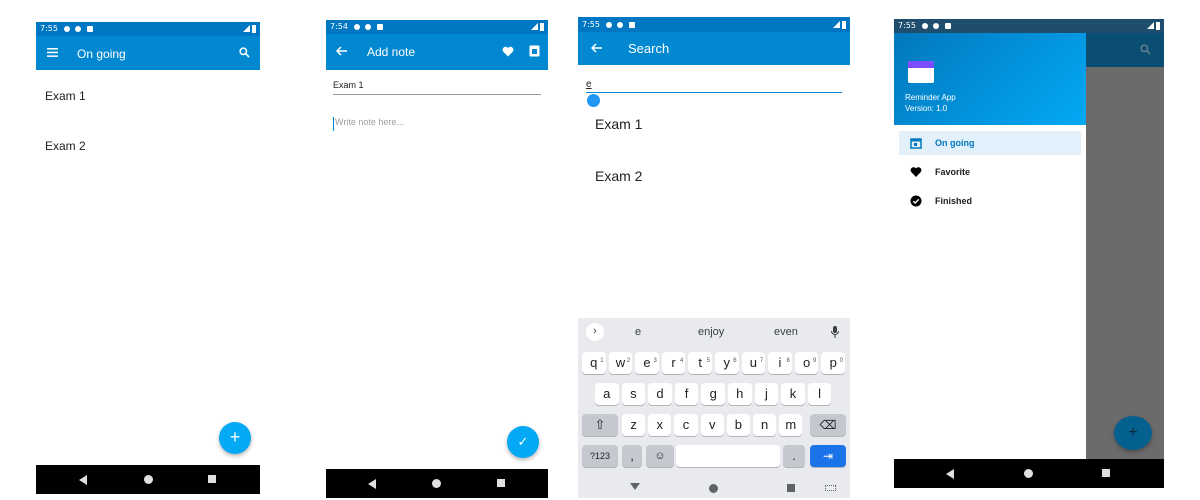 This screenshot has width=1200, height=500. I want to click on key-m: m, so click(791, 425).